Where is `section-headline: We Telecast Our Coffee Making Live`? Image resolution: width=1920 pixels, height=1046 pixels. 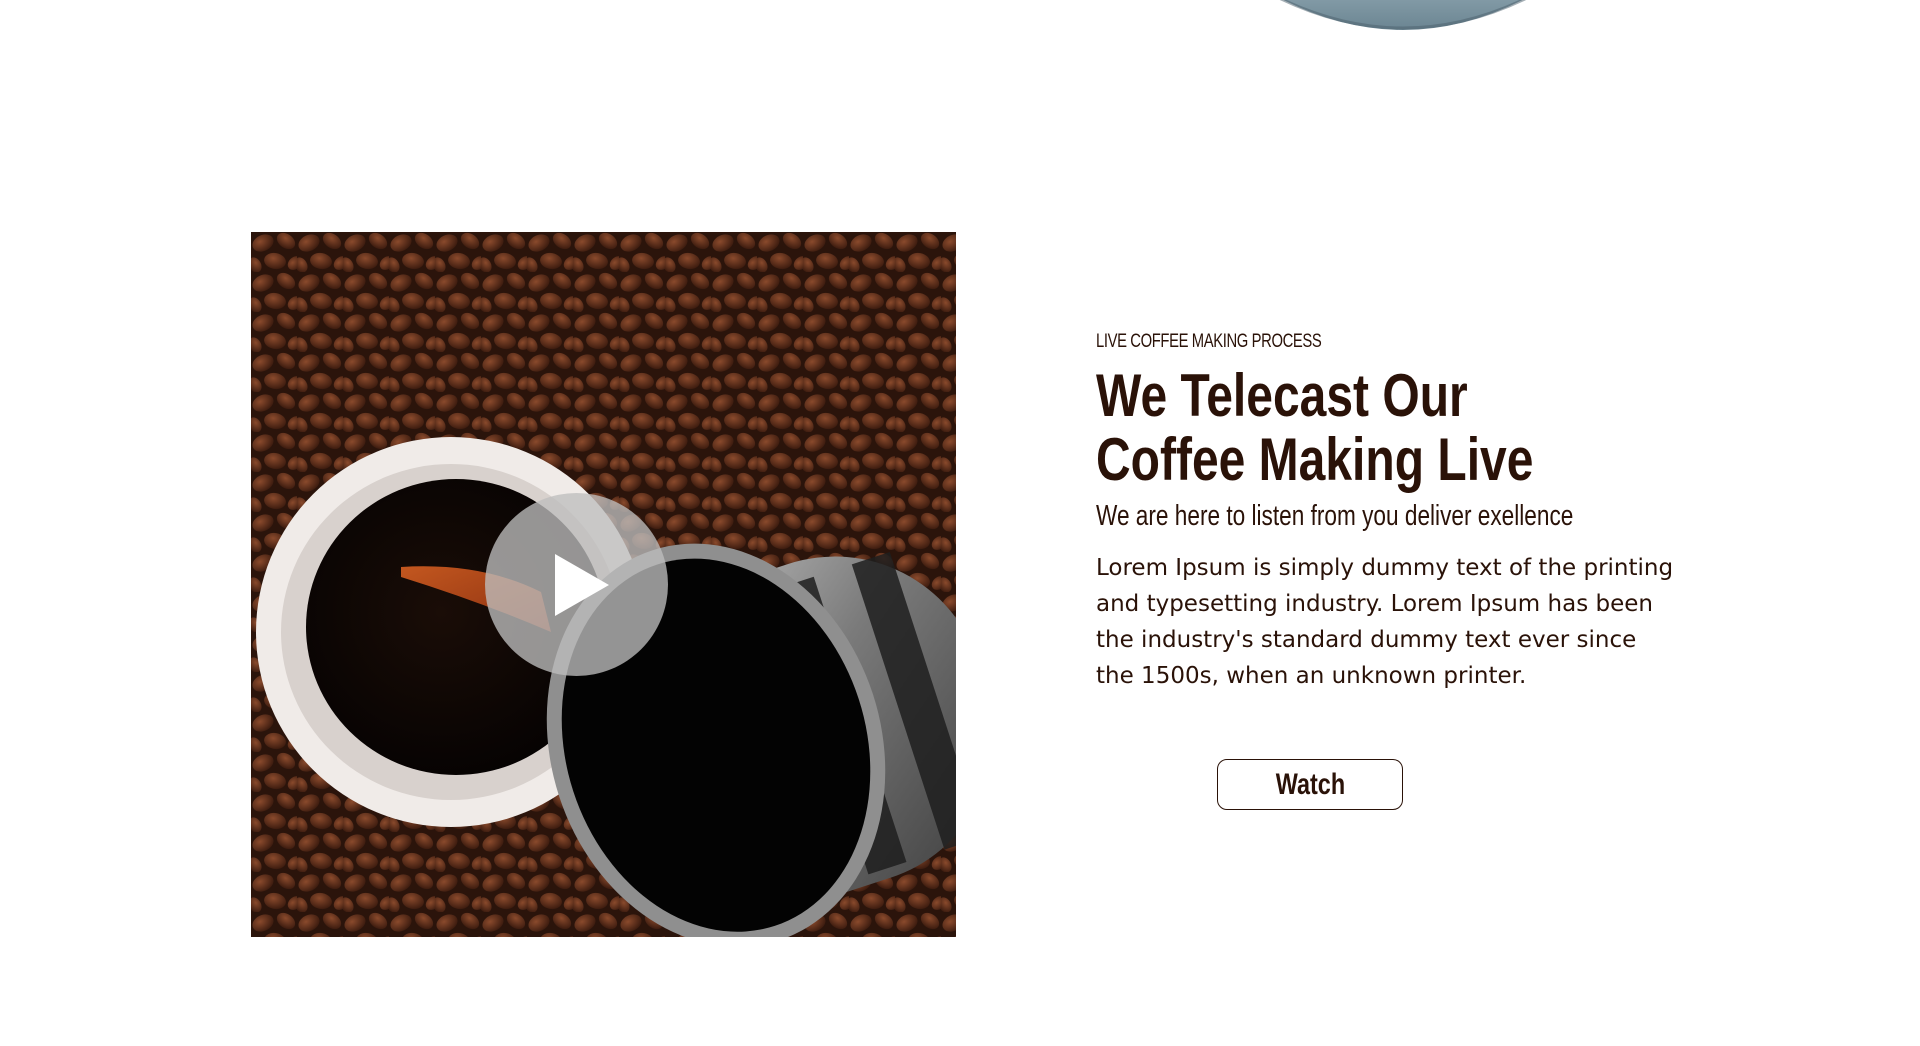 section-headline: We Telecast Our Coffee Making Live is located at coordinates (1336, 428).